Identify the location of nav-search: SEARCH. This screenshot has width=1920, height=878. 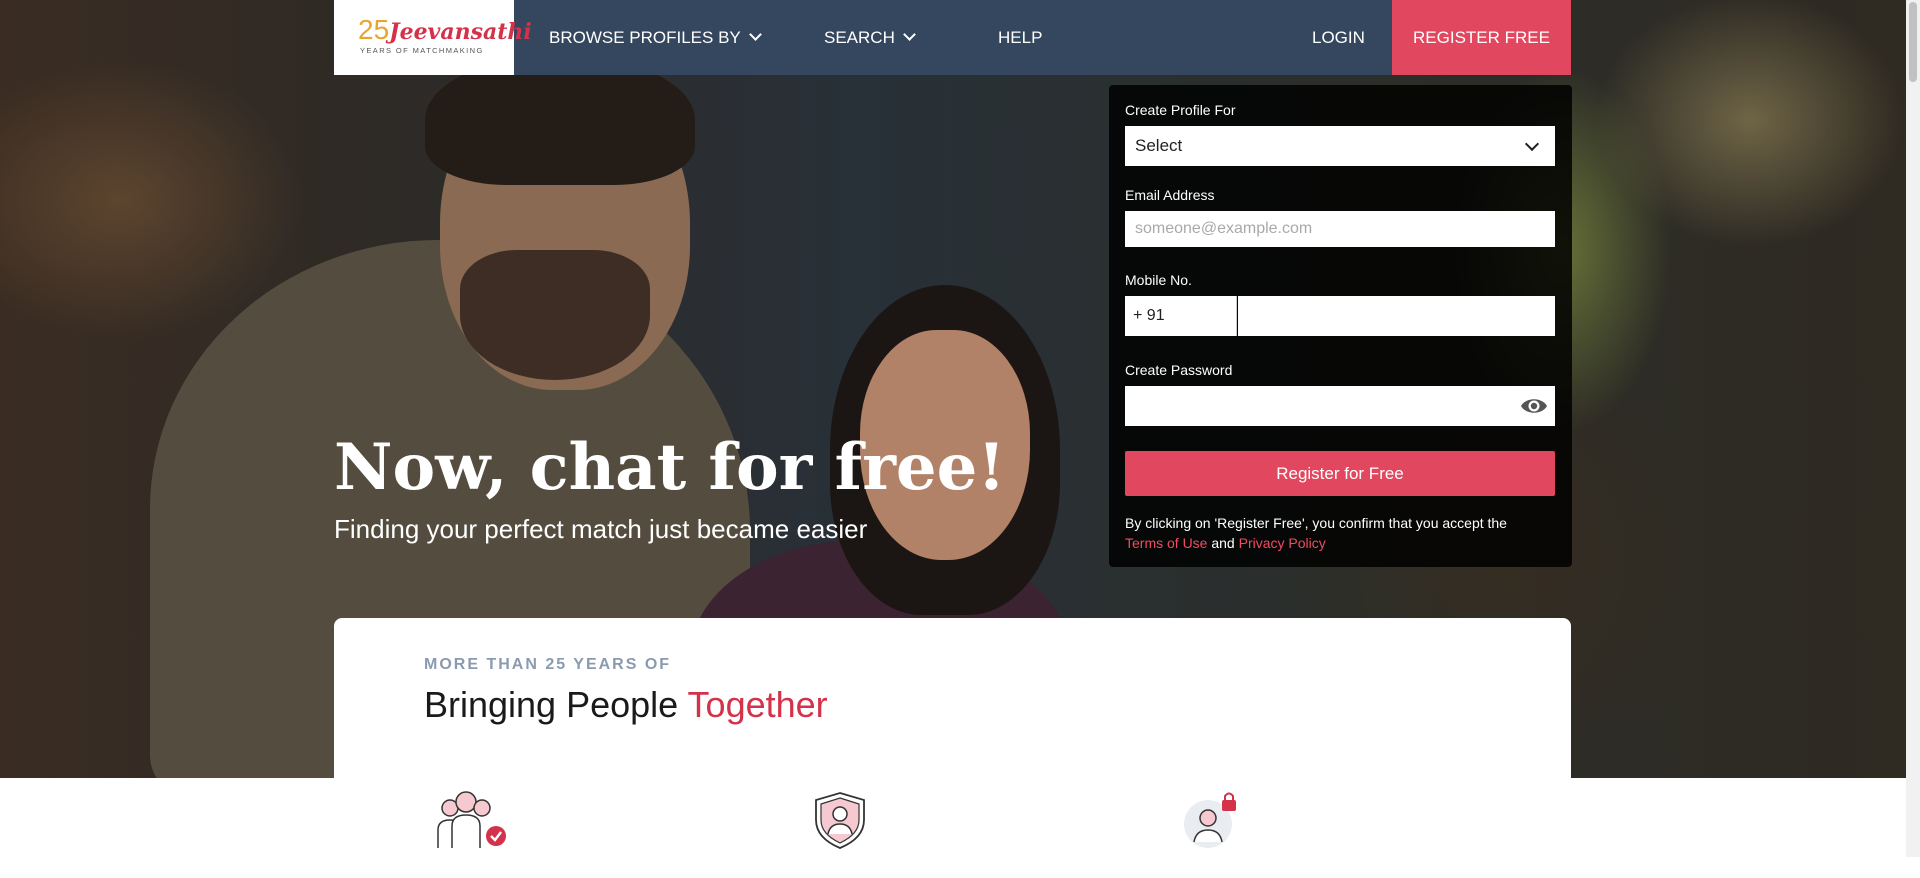
(870, 37).